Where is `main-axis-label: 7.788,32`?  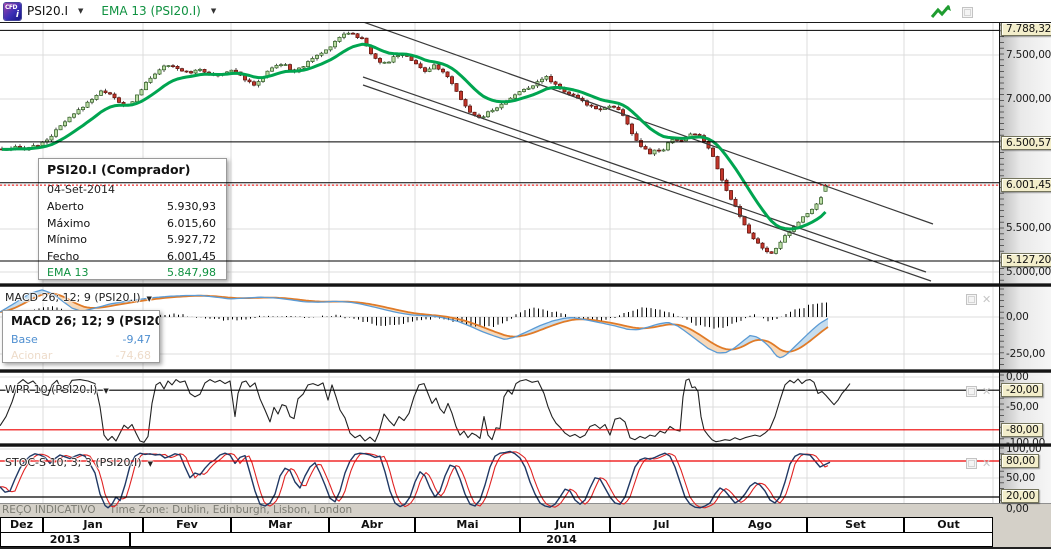 main-axis-label: 7.788,32 is located at coordinates (1026, 29).